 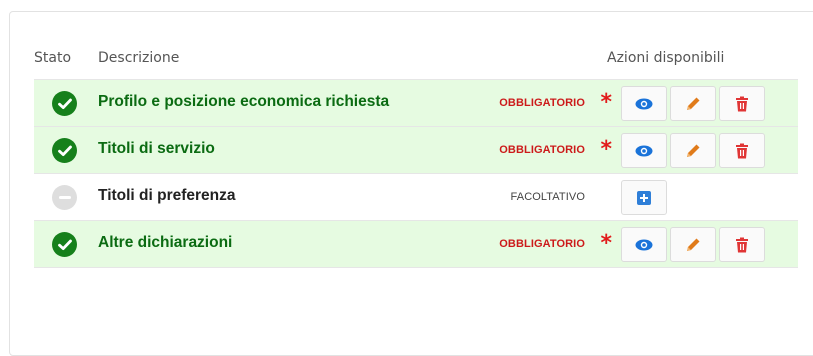 I want to click on table-header: Stato Descrizione Azioni disponibili, so click(x=416, y=59).